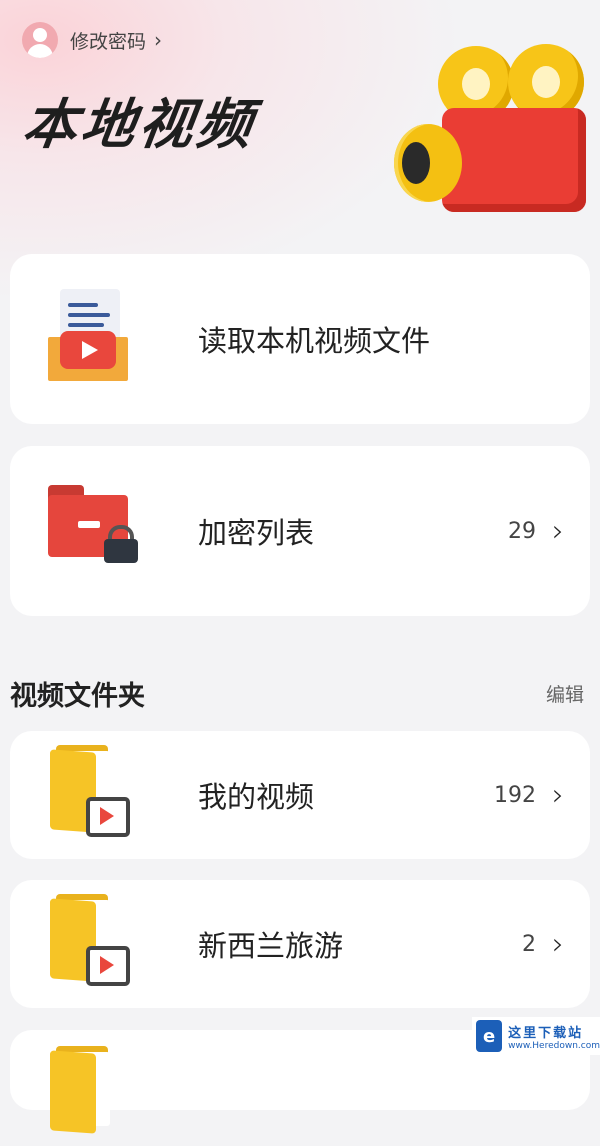  I want to click on avatar, so click(40, 40).